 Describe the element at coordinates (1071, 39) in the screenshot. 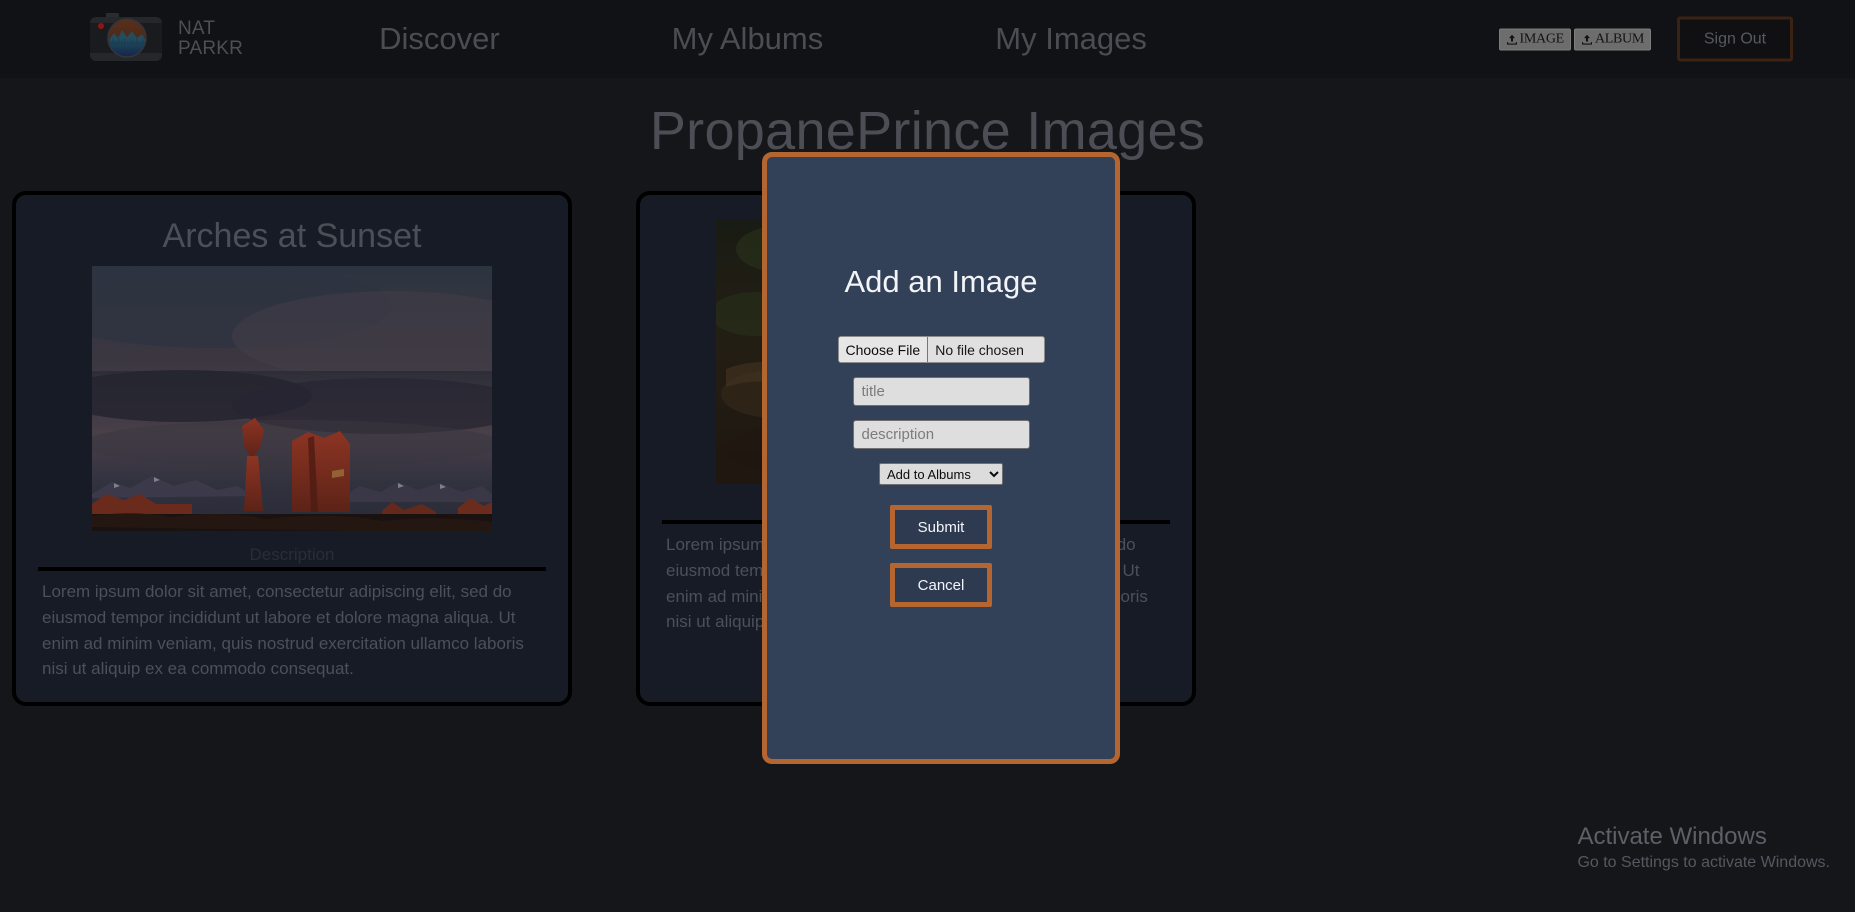

I see `nav-link-my-images: My Images` at that location.